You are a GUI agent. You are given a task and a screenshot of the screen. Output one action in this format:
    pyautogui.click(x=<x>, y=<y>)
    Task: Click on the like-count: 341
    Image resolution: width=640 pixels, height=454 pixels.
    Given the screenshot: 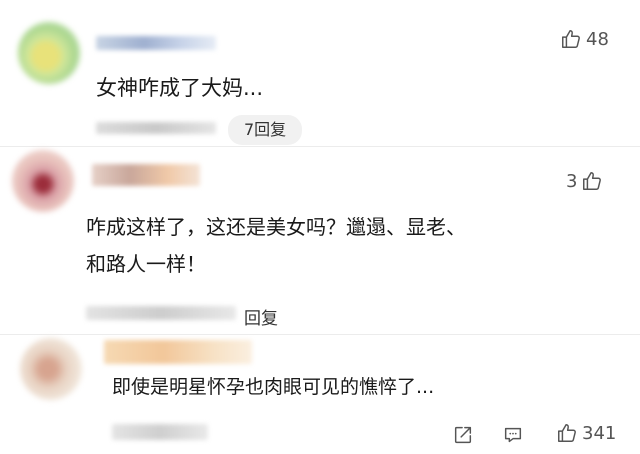 What is the action you would take?
    pyautogui.click(x=599, y=433)
    